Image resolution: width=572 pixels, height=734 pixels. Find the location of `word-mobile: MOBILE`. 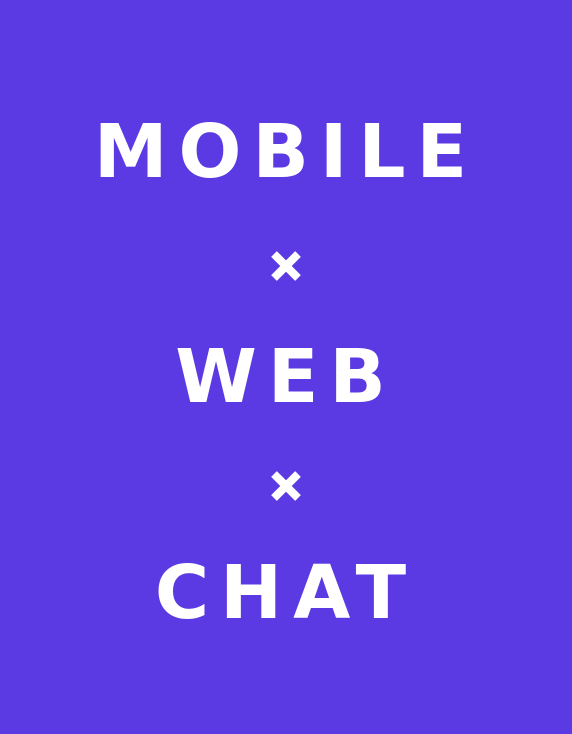

word-mobile: MOBILE is located at coordinates (286, 152).